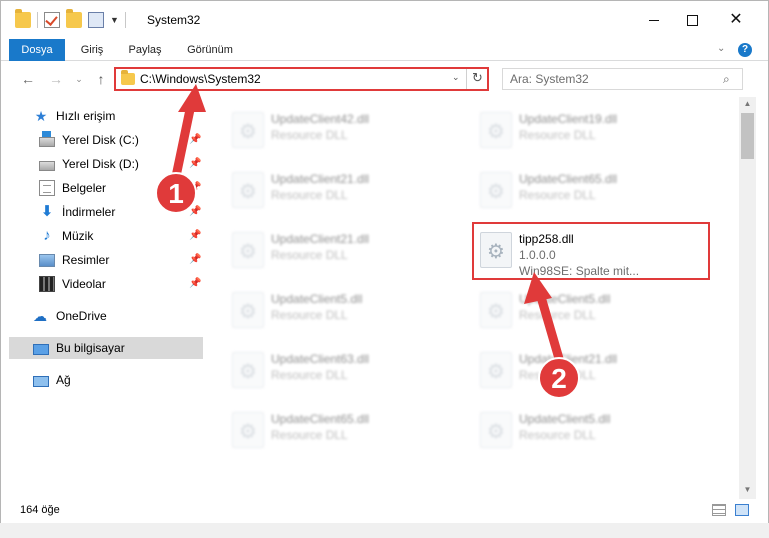  What do you see at coordinates (106, 140) in the screenshot?
I see `sidebar-item-local-disk-c: Yerel Disk (C:) 📌` at bounding box center [106, 140].